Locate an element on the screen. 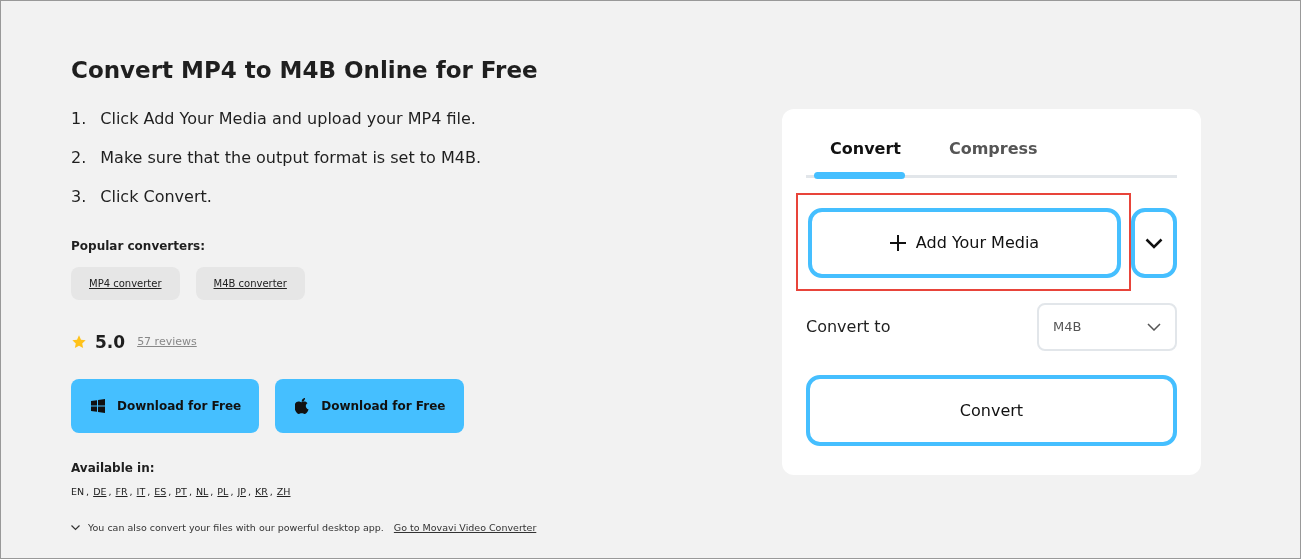 Image resolution: width=1301 pixels, height=559 pixels. language-link: JP is located at coordinates (242, 492).